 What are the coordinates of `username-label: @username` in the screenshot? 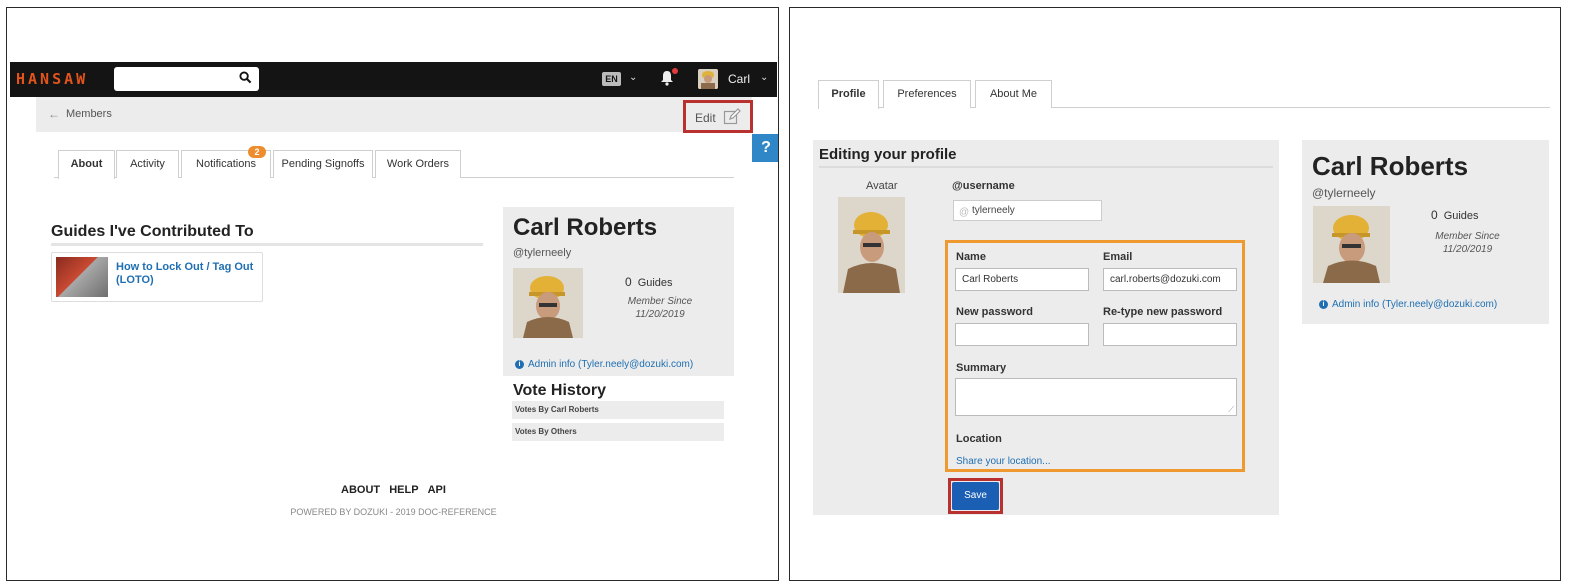 It's located at (983, 186).